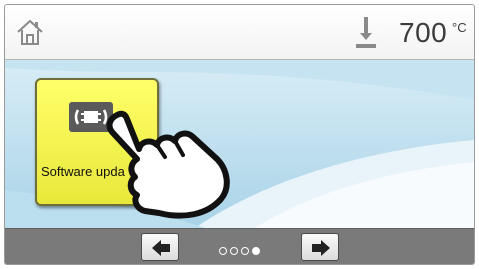 This screenshot has width=479, height=269. Describe the element at coordinates (256, 251) in the screenshot. I see `page-dot-active` at that location.